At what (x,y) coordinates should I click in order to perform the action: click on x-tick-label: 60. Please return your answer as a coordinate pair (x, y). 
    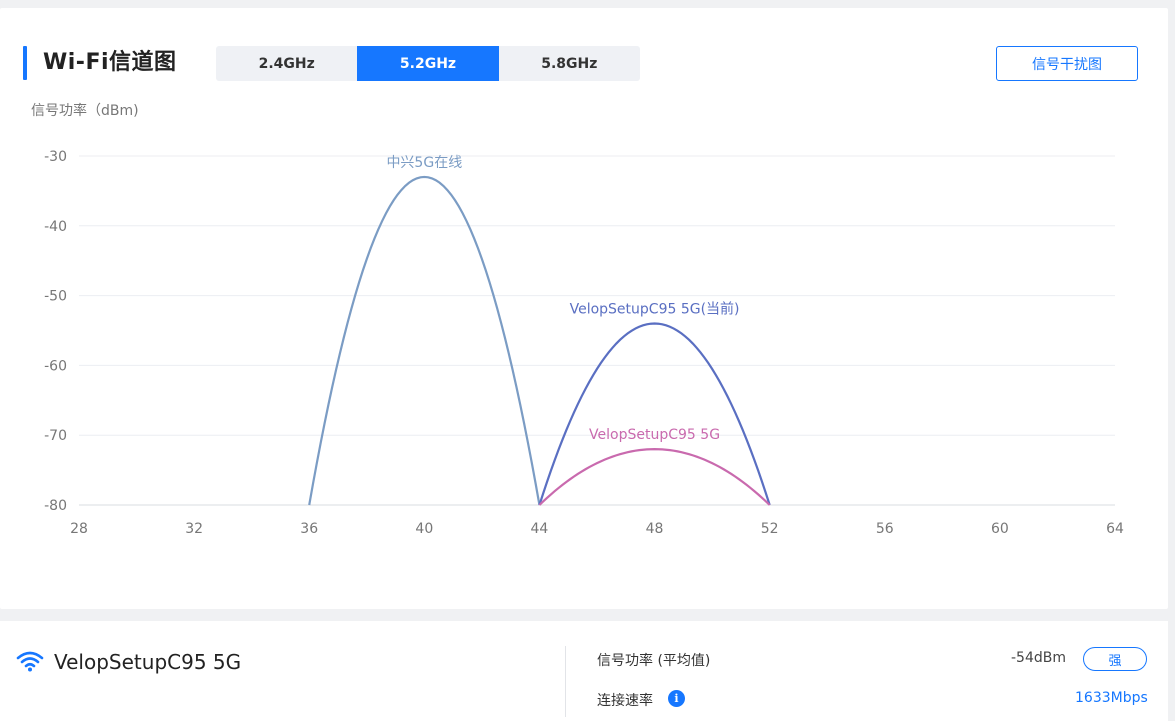
    Looking at the image, I should click on (1000, 529).